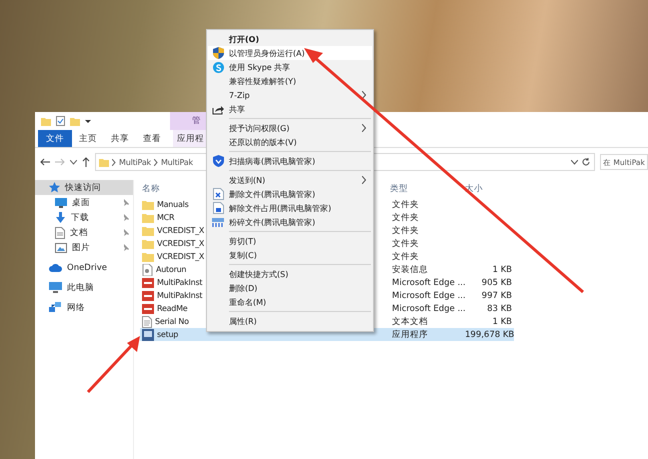 This screenshot has height=459, width=648. Describe the element at coordinates (147, 322) in the screenshot. I see `text-file-icon` at that location.